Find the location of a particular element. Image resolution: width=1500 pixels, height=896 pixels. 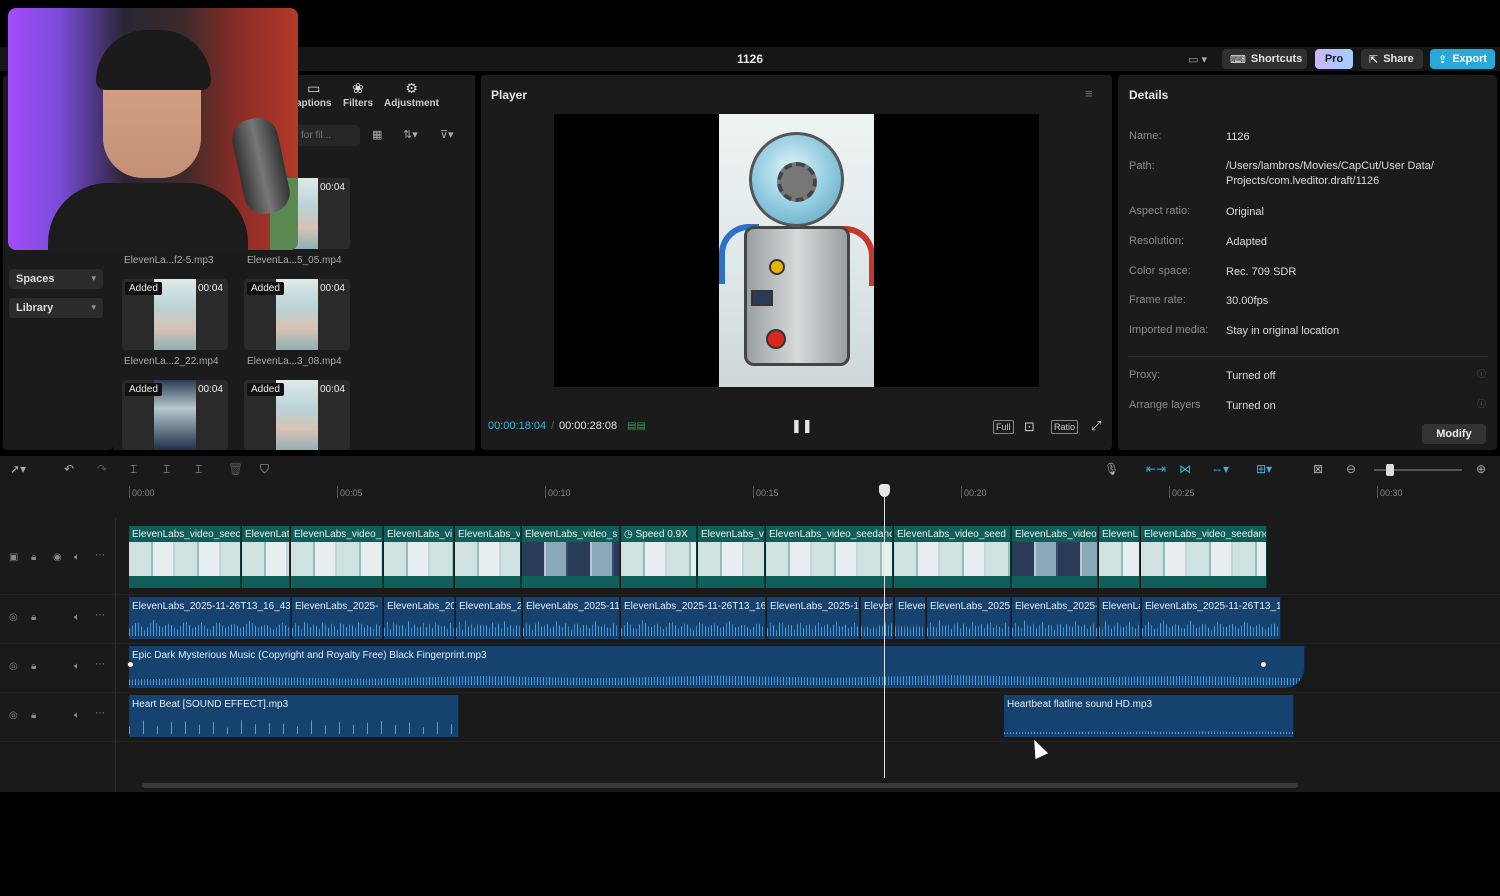

spaces-dropdown: Spaces ▾ is located at coordinates (56, 279).